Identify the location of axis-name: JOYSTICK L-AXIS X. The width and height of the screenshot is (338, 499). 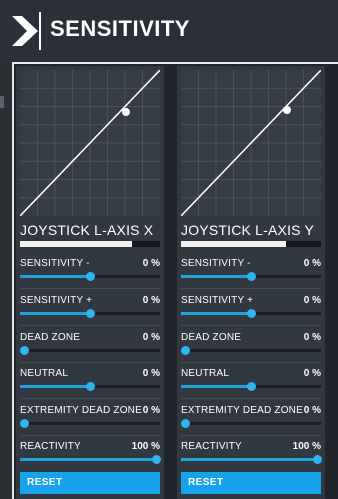
(87, 230).